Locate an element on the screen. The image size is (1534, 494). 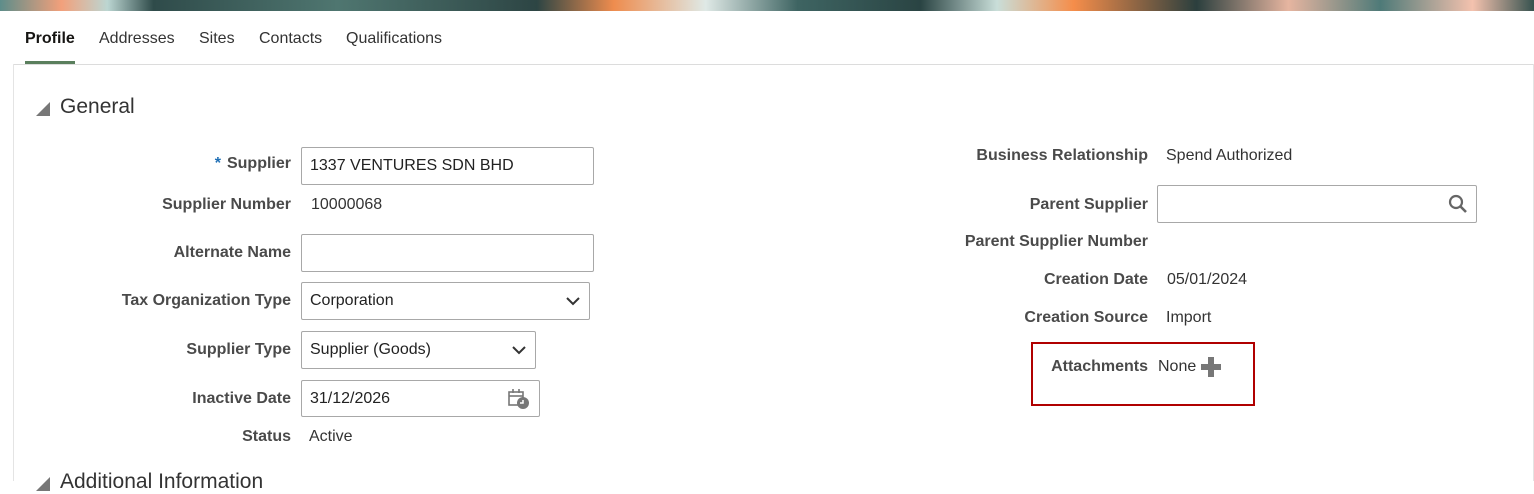
header-banner-image is located at coordinates (767, 5).